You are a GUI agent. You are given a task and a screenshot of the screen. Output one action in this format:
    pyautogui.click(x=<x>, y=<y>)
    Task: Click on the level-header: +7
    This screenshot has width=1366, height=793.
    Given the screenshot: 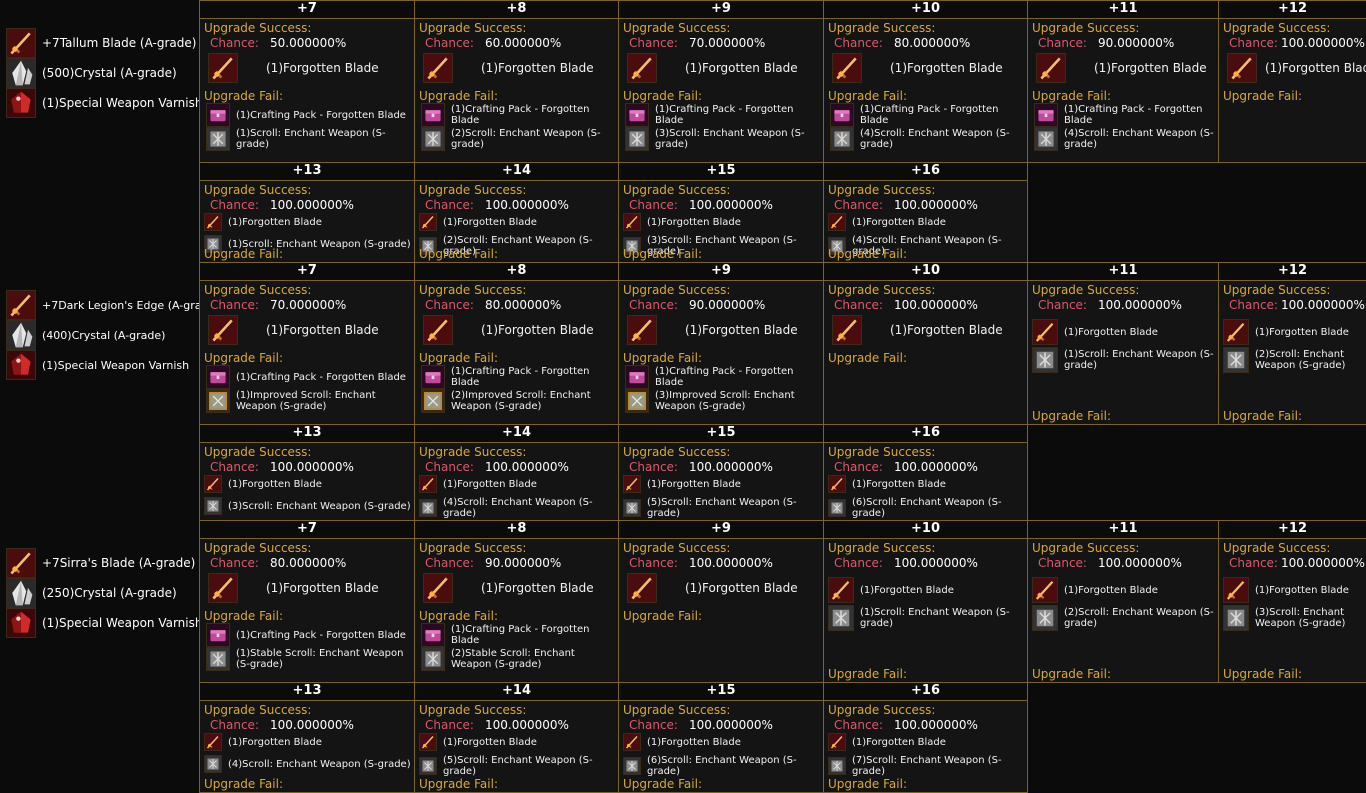 What is the action you would take?
    pyautogui.click(x=307, y=530)
    